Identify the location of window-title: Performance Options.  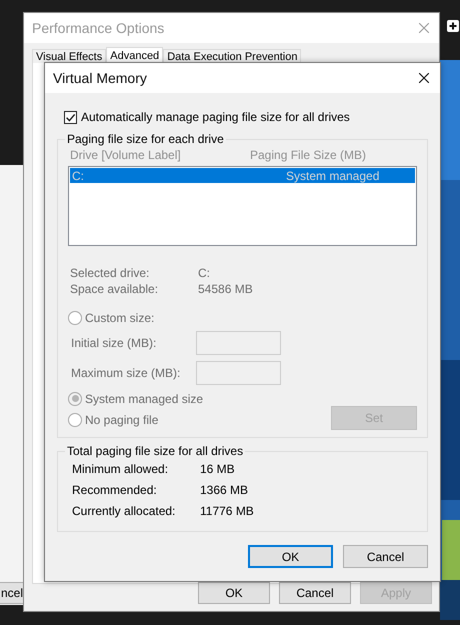
(98, 28).